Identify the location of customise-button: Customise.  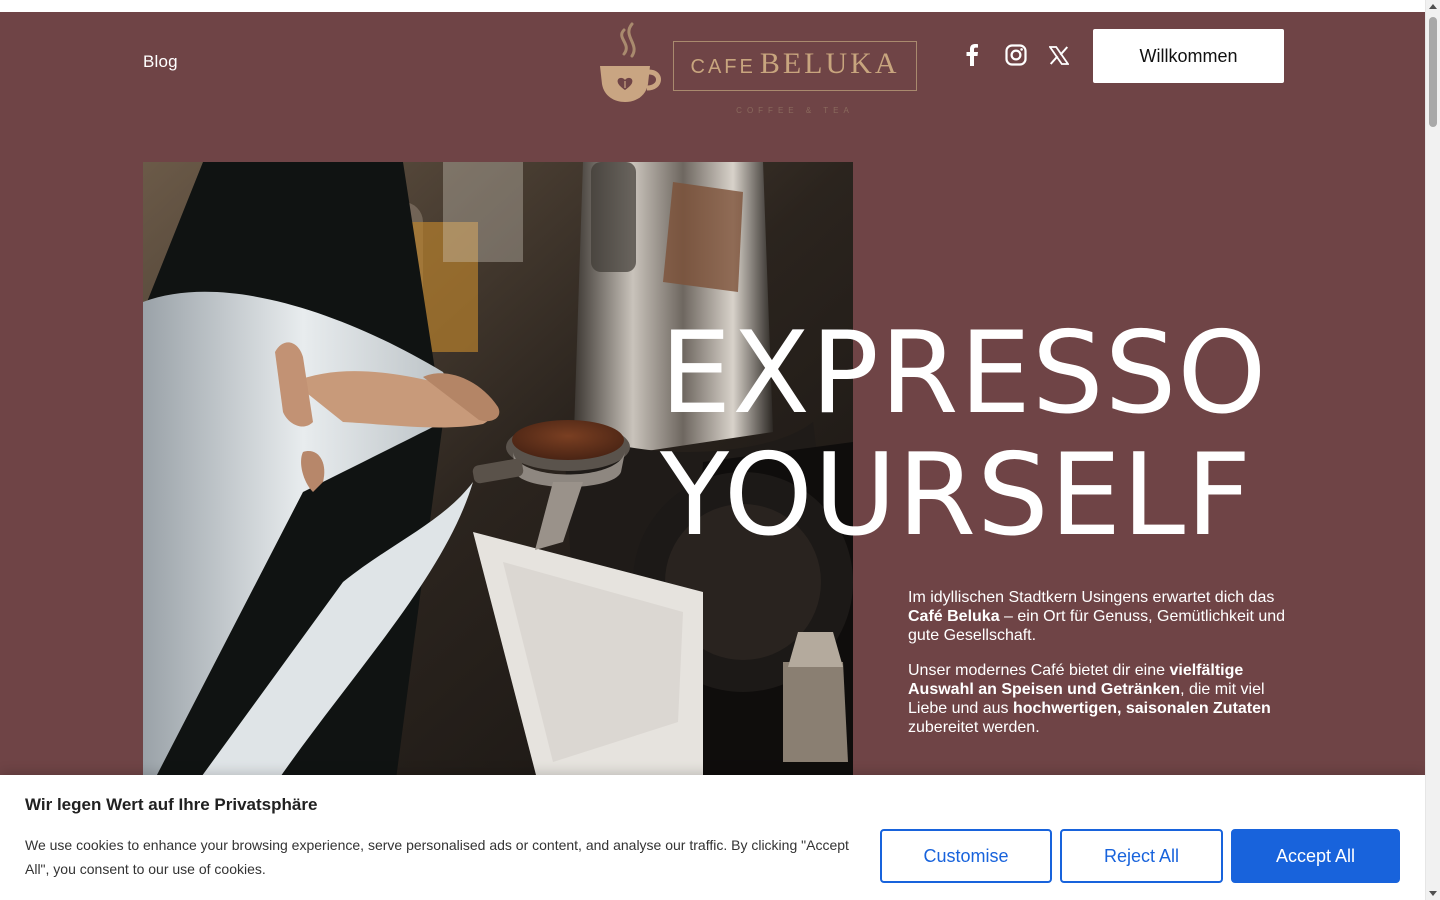
(966, 856).